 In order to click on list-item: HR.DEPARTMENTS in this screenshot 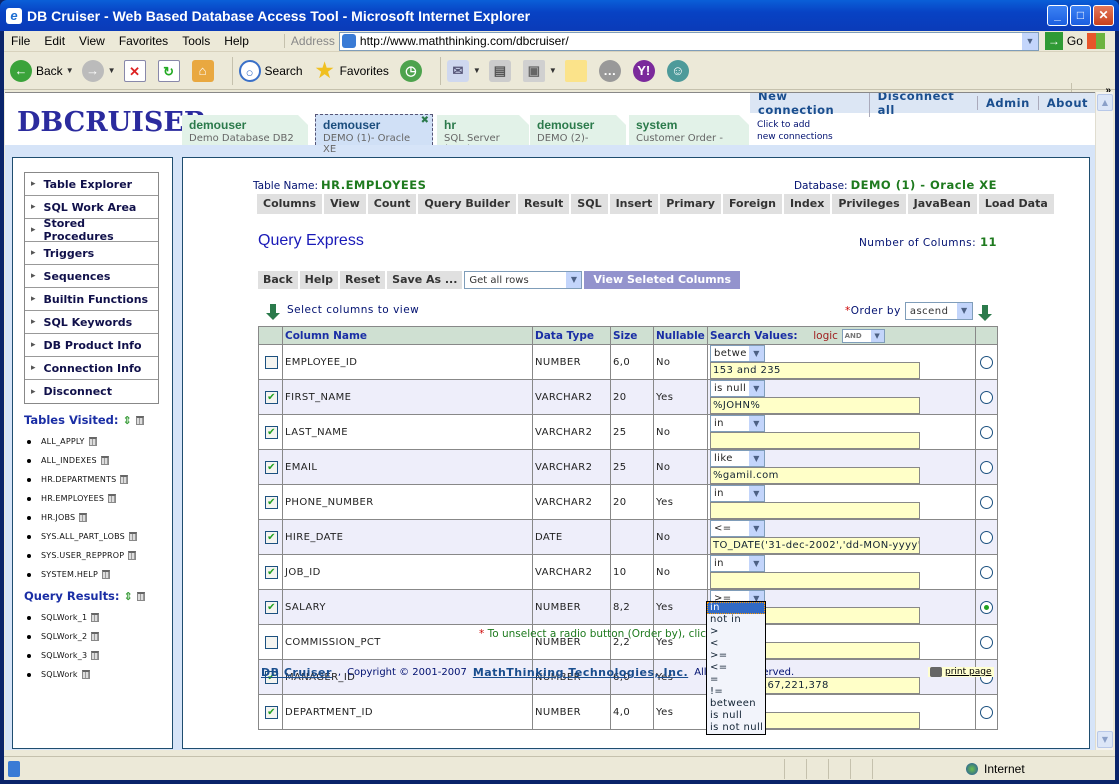, I will do `click(82, 479)`.